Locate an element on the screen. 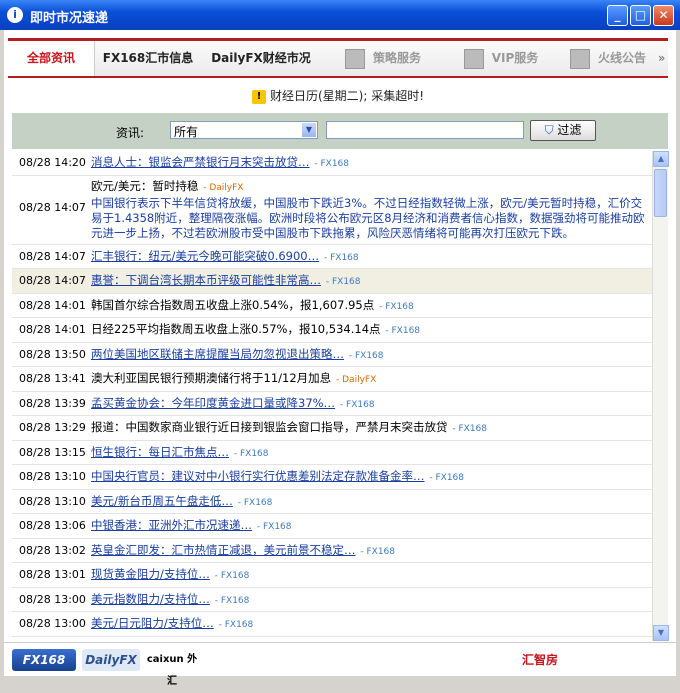  news-row: 08/28 13:06 中银香港：亚洲外汇市况速递… - FX168 is located at coordinates (332, 526).